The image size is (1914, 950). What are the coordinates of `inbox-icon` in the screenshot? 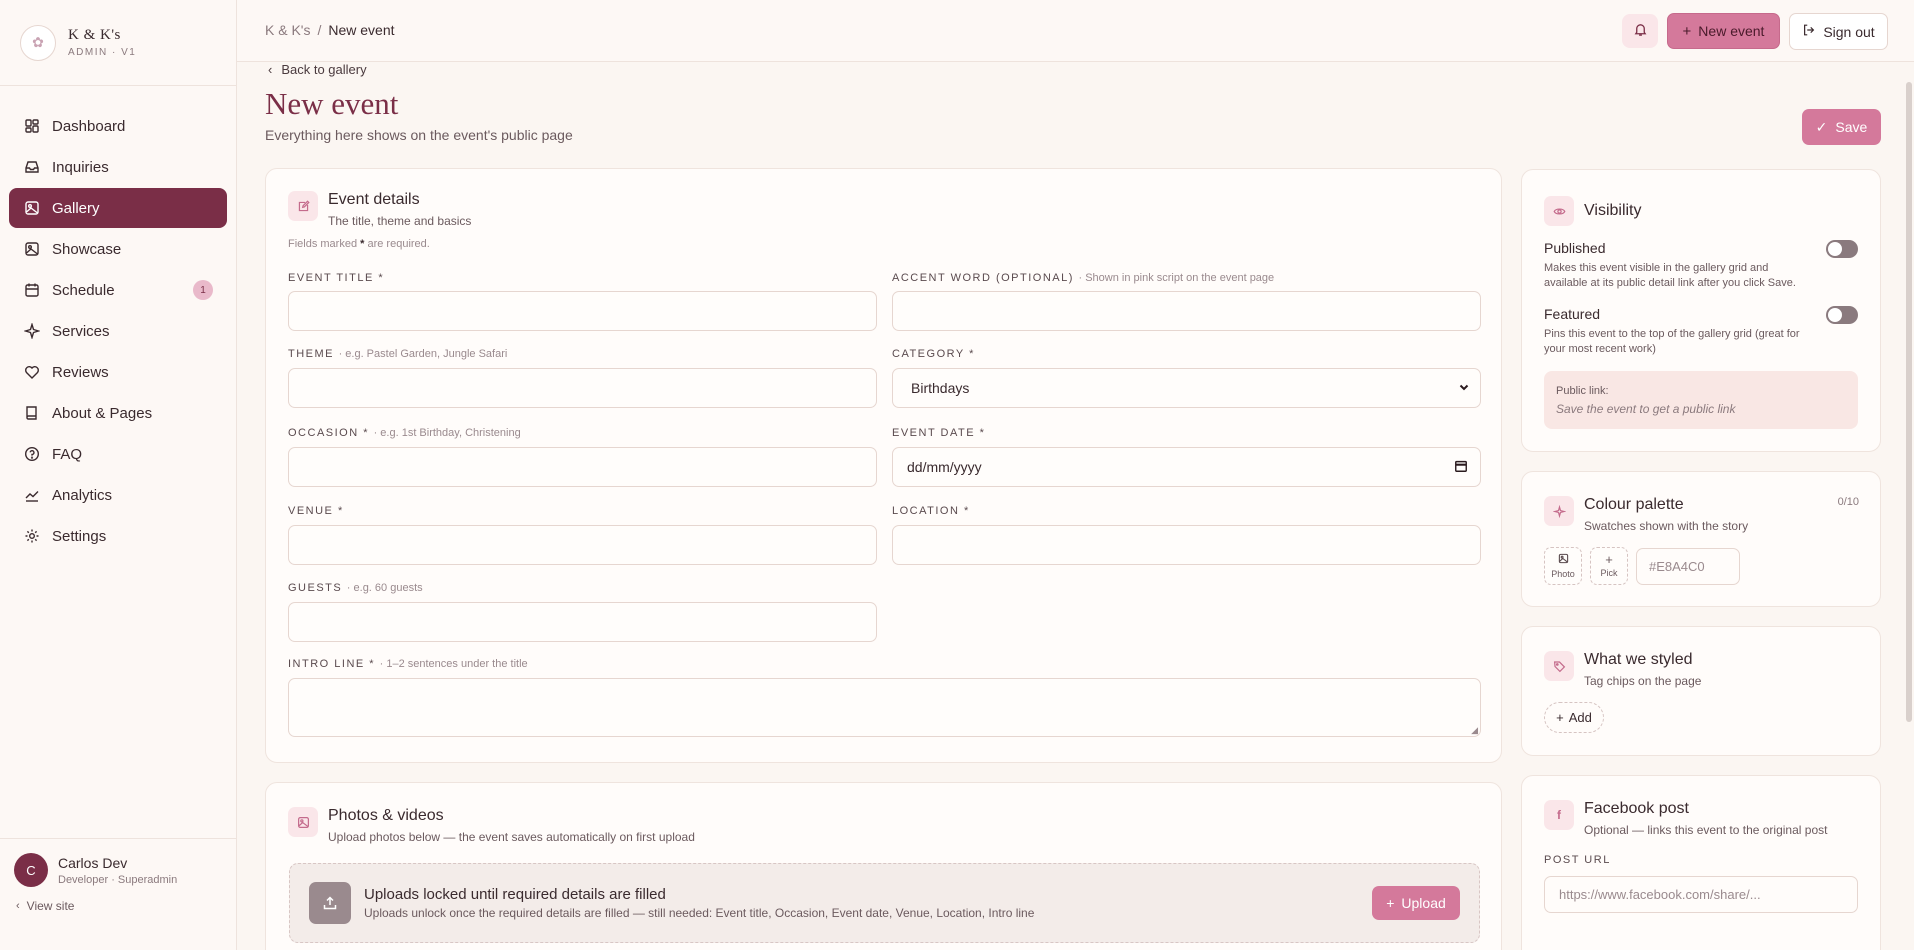 It's located at (32, 167).